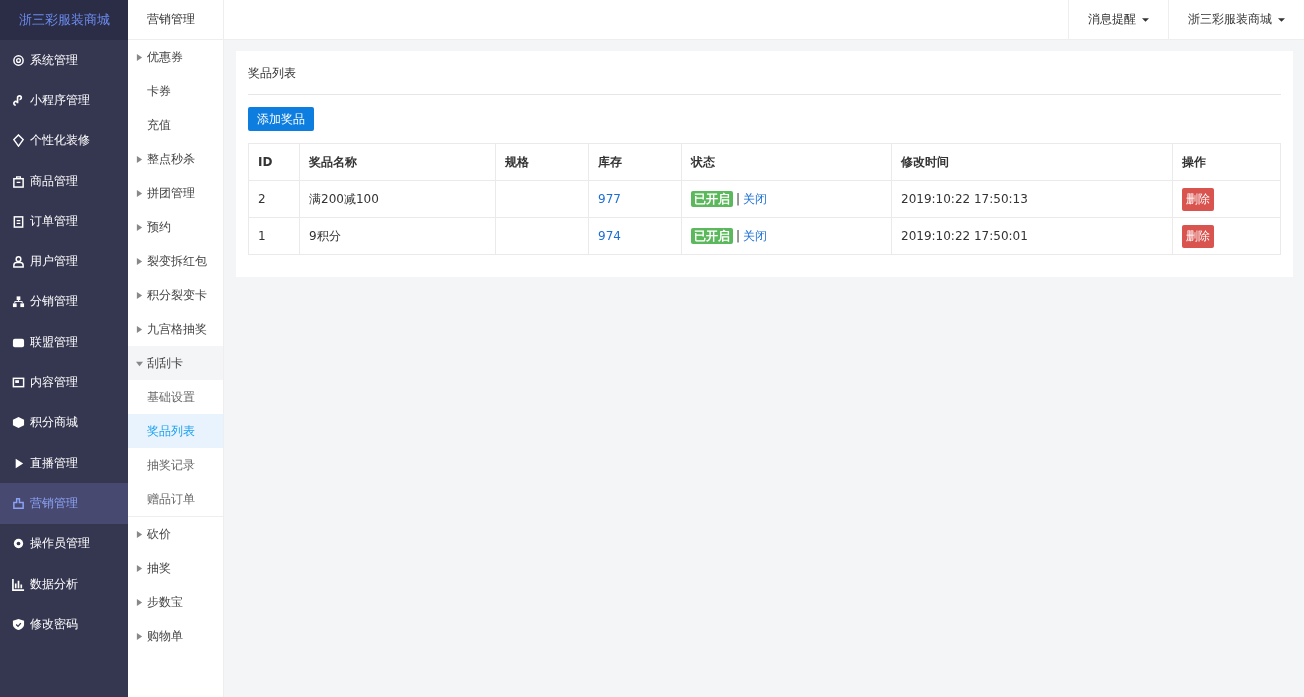 Image resolution: width=1304 pixels, height=697 pixels. I want to click on submenu-item: 赠品订单, so click(175, 499).